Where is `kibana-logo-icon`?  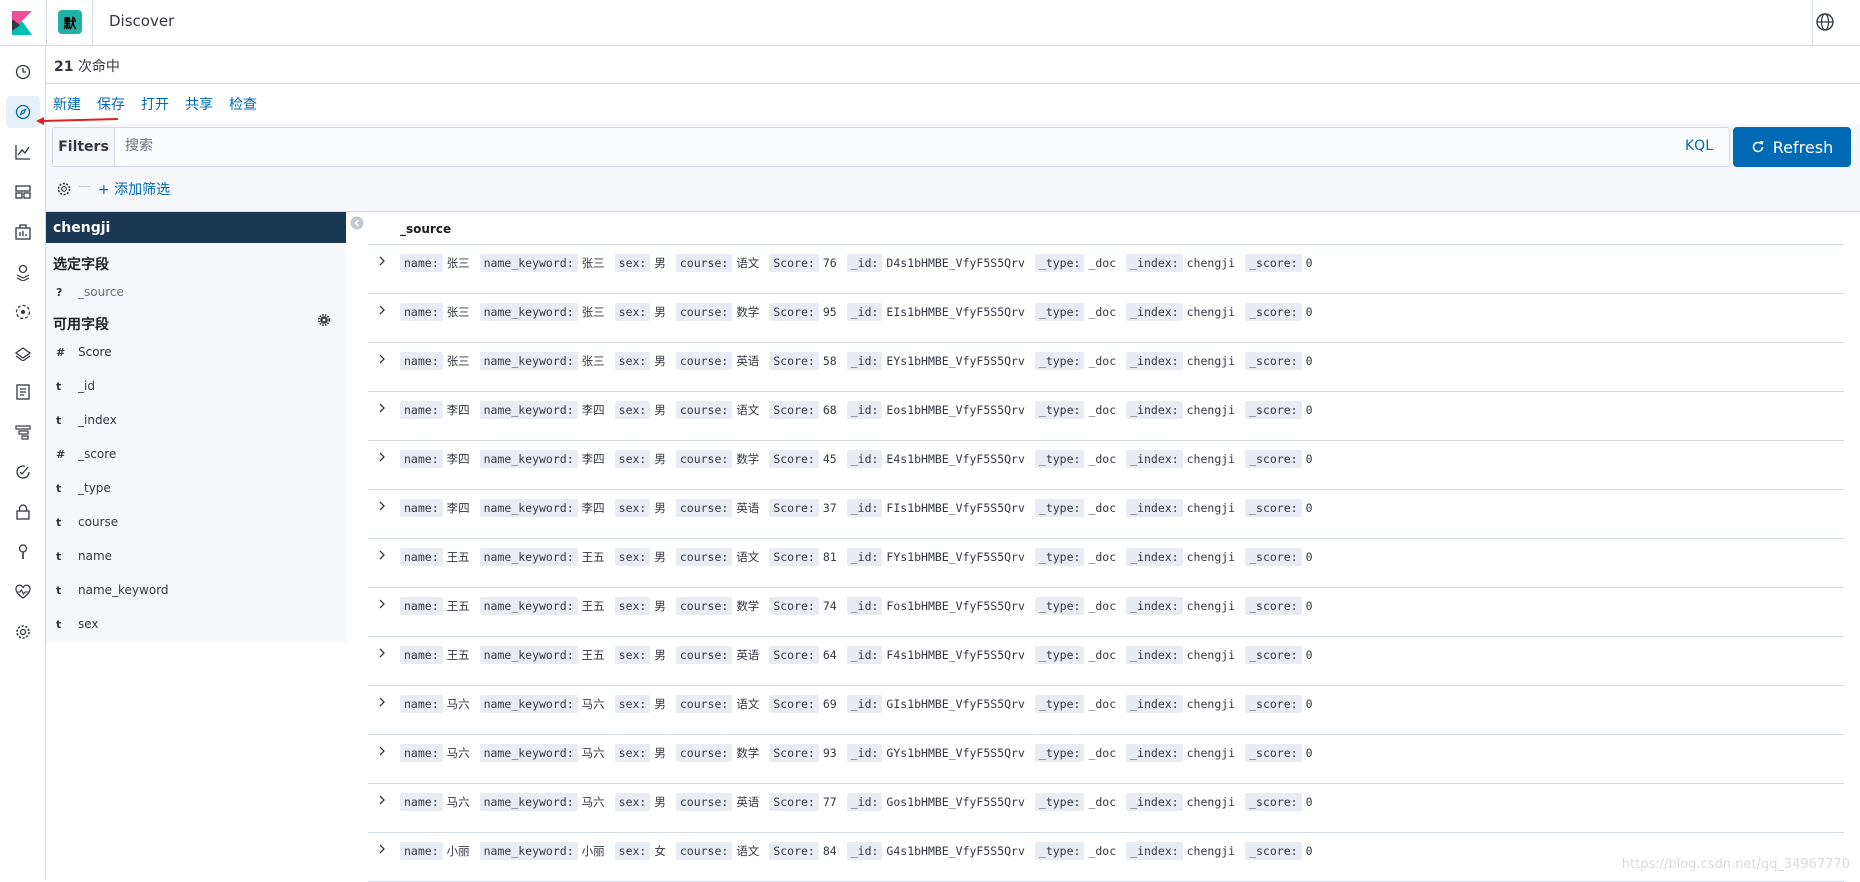 kibana-logo-icon is located at coordinates (22, 23).